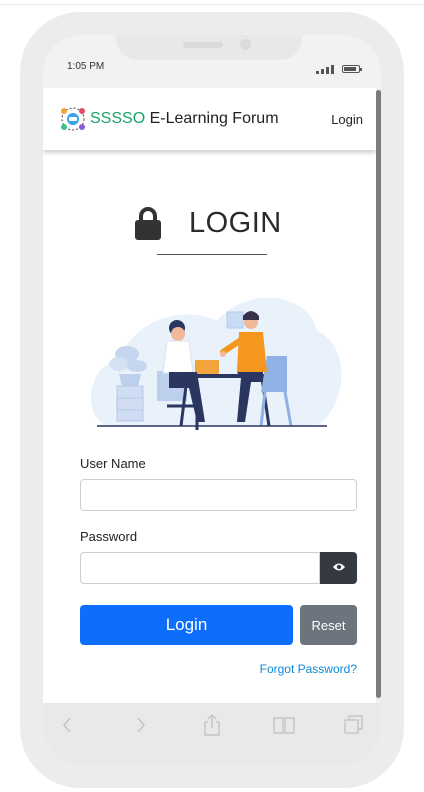 This screenshot has width=424, height=792. I want to click on brand-accent: SSSSO, so click(118, 118).